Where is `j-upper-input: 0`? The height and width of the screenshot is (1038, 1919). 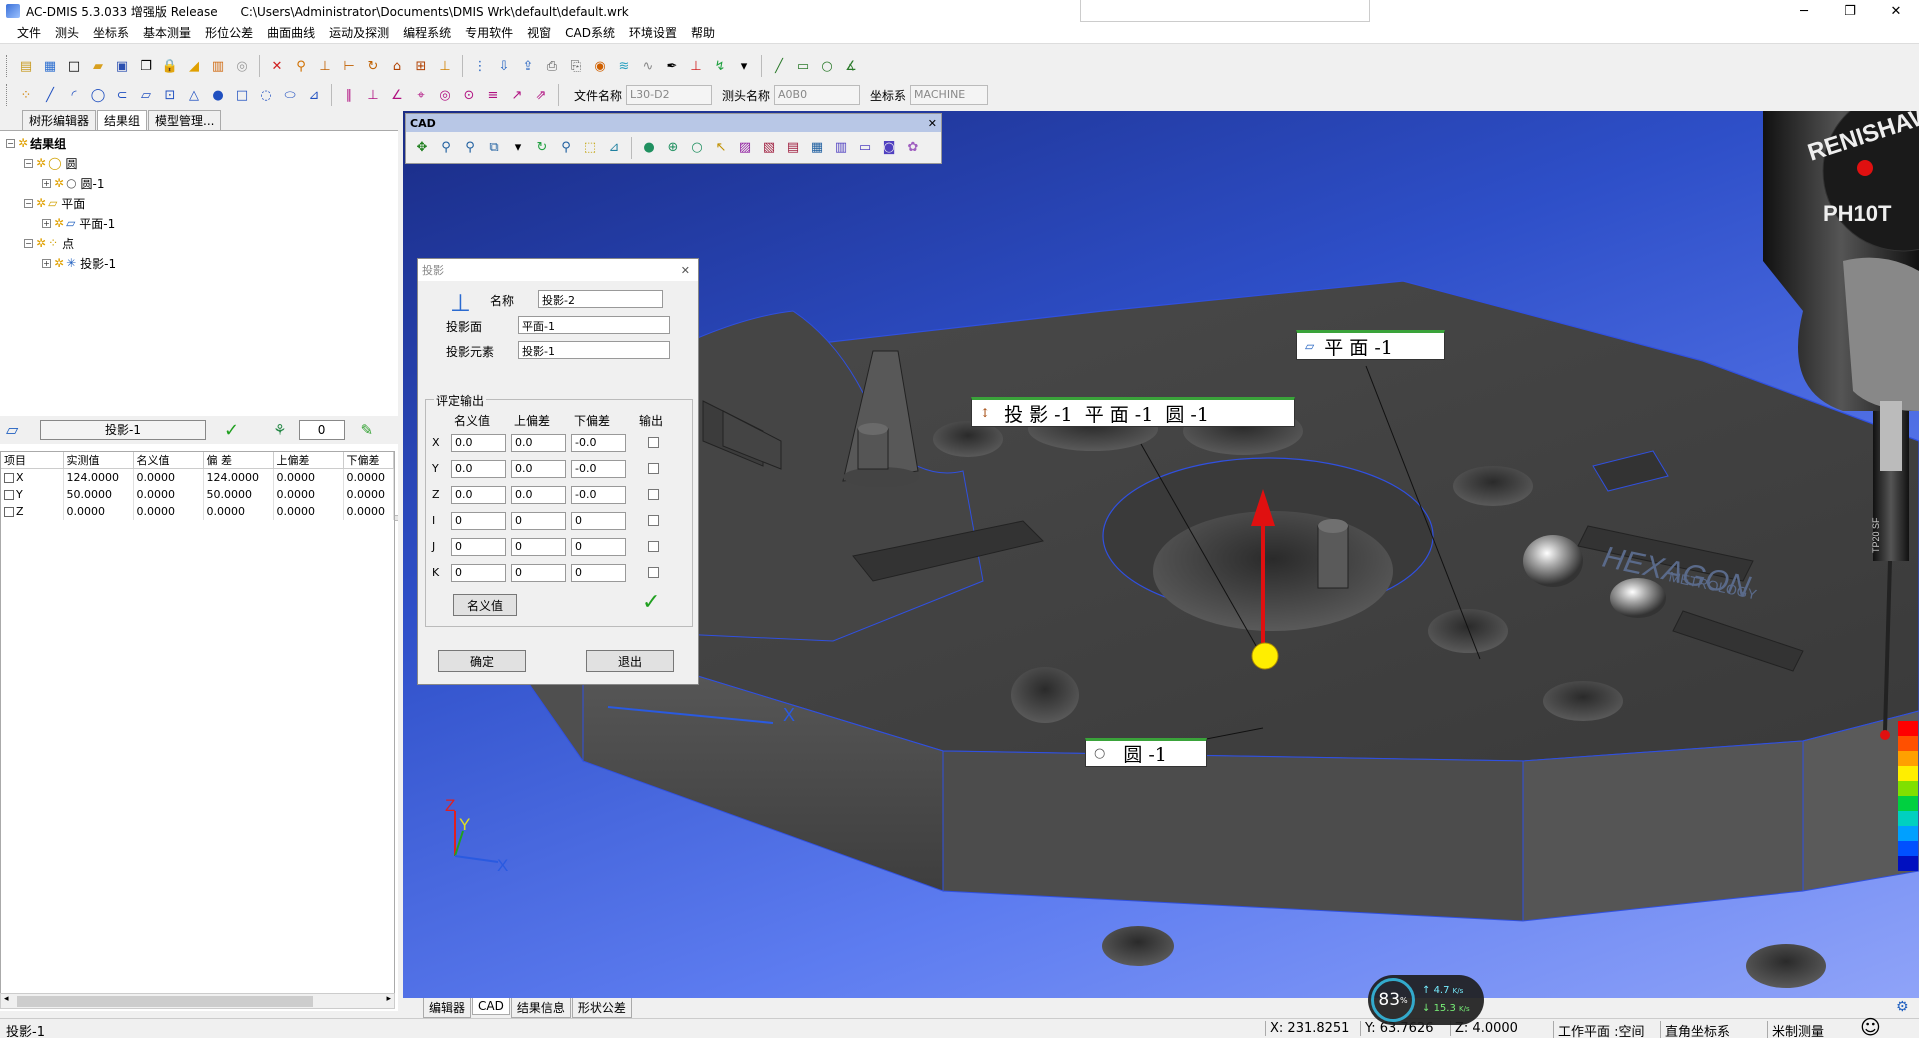 j-upper-input: 0 is located at coordinates (538, 547).